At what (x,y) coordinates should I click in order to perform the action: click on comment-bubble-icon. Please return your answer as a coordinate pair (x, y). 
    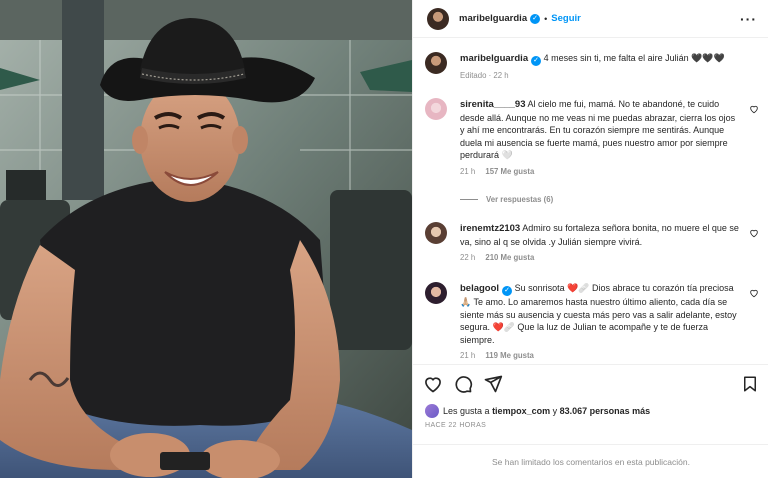
    Looking at the image, I should click on (463, 384).